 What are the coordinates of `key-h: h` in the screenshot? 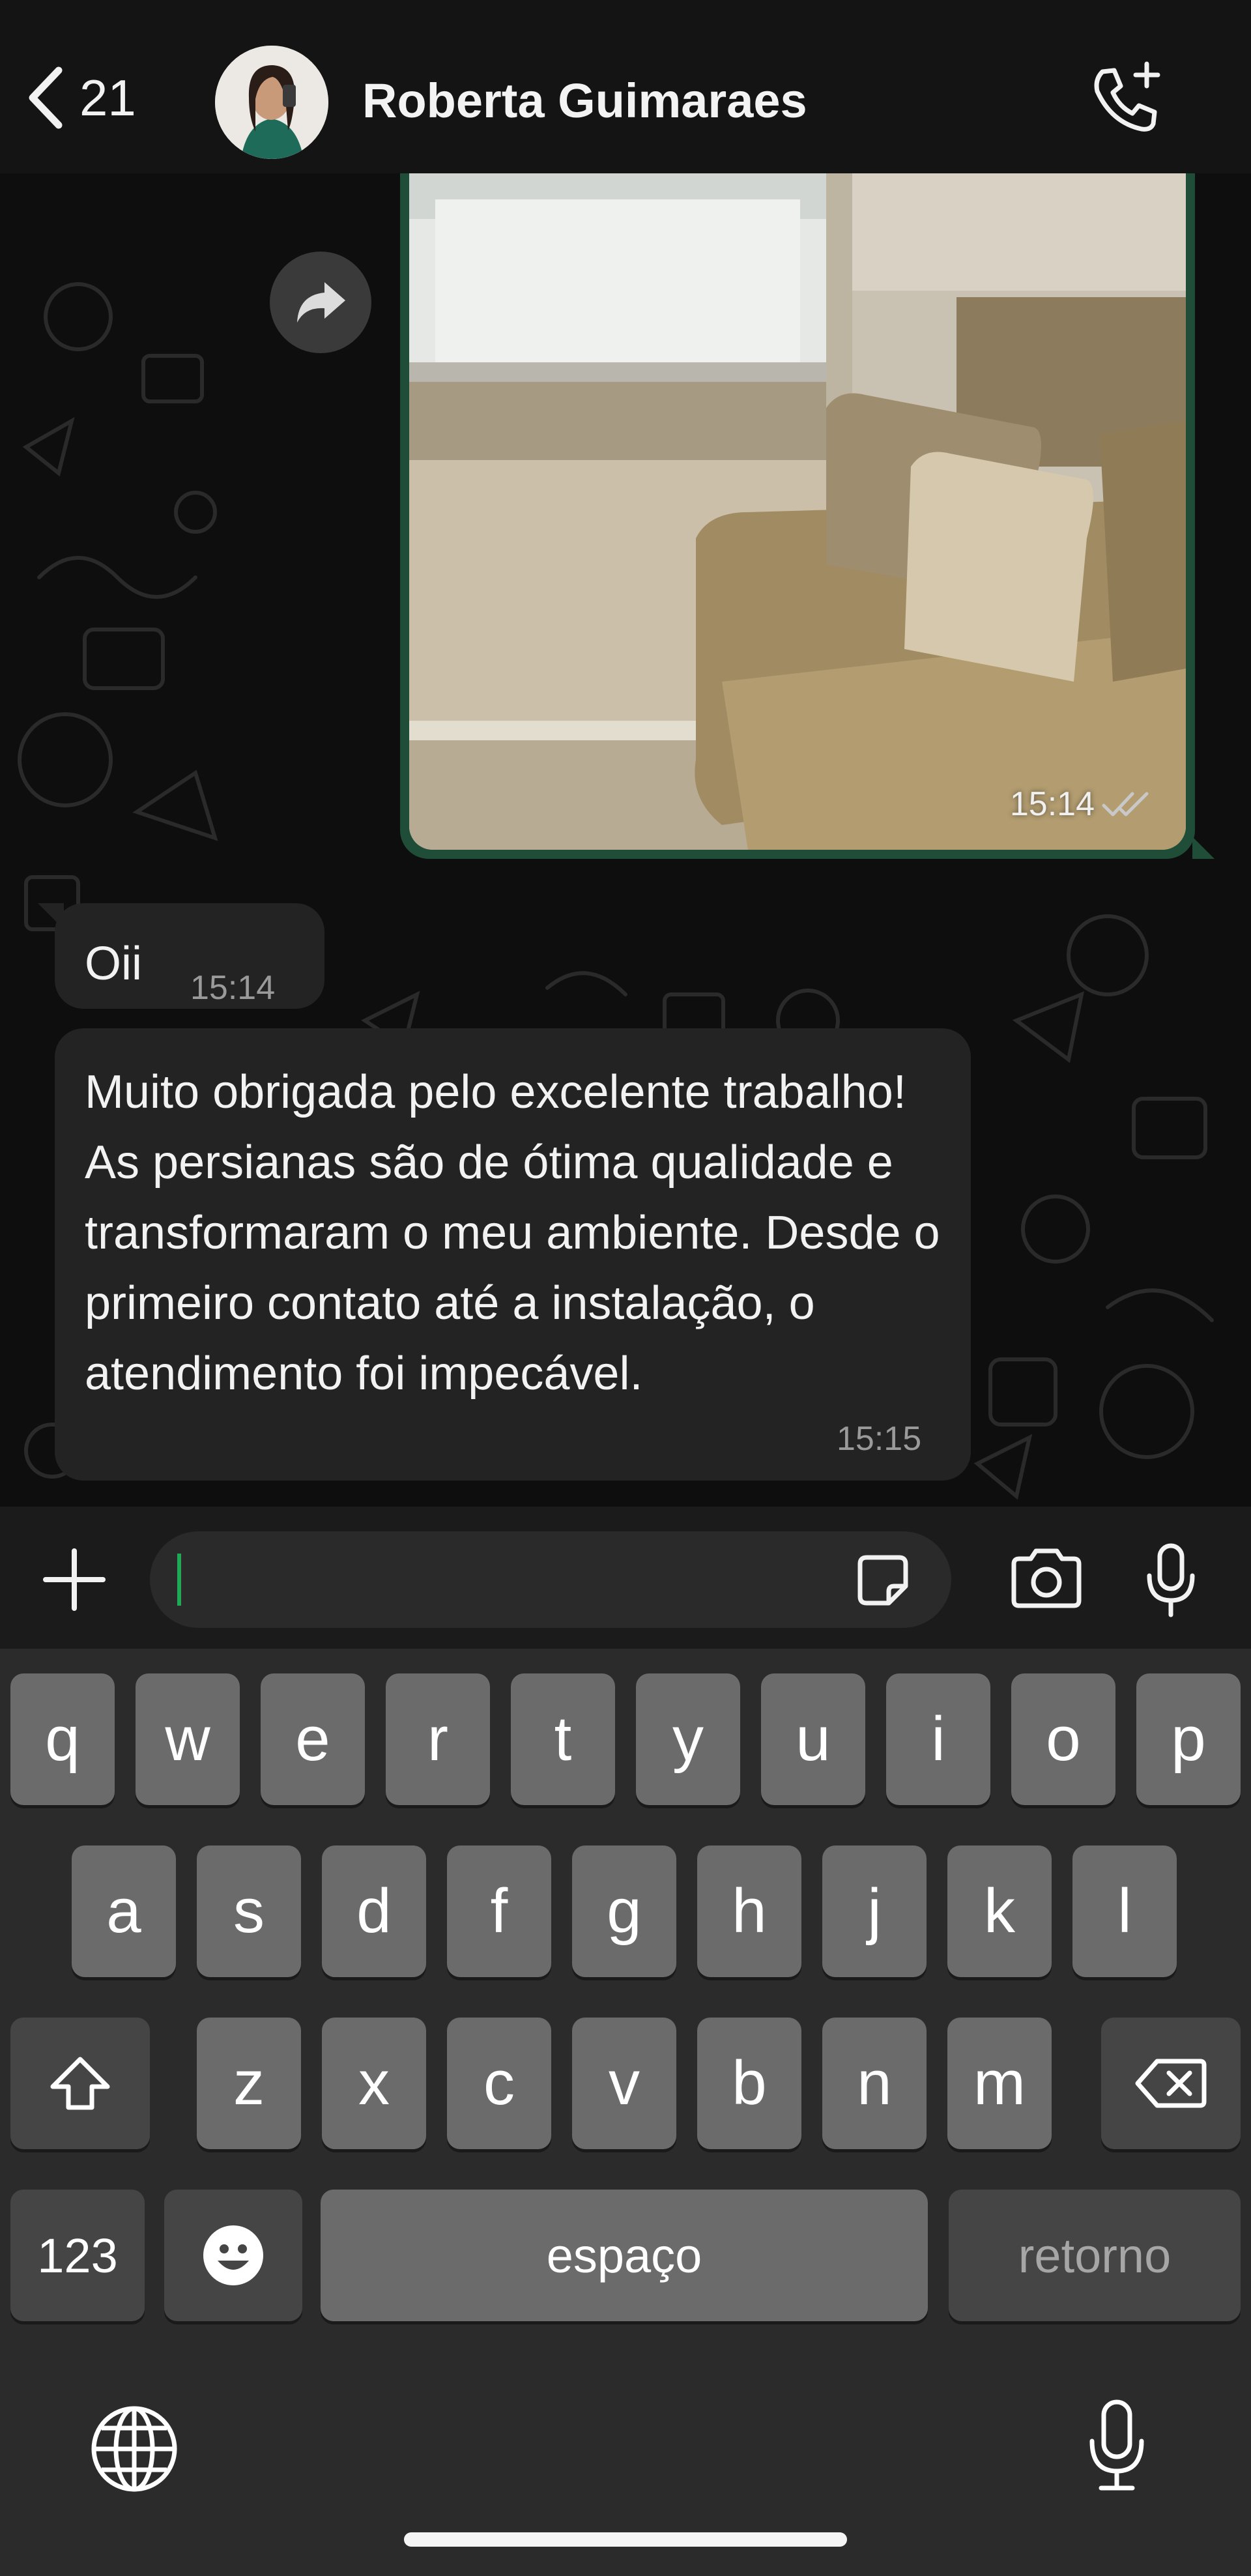 It's located at (749, 1911).